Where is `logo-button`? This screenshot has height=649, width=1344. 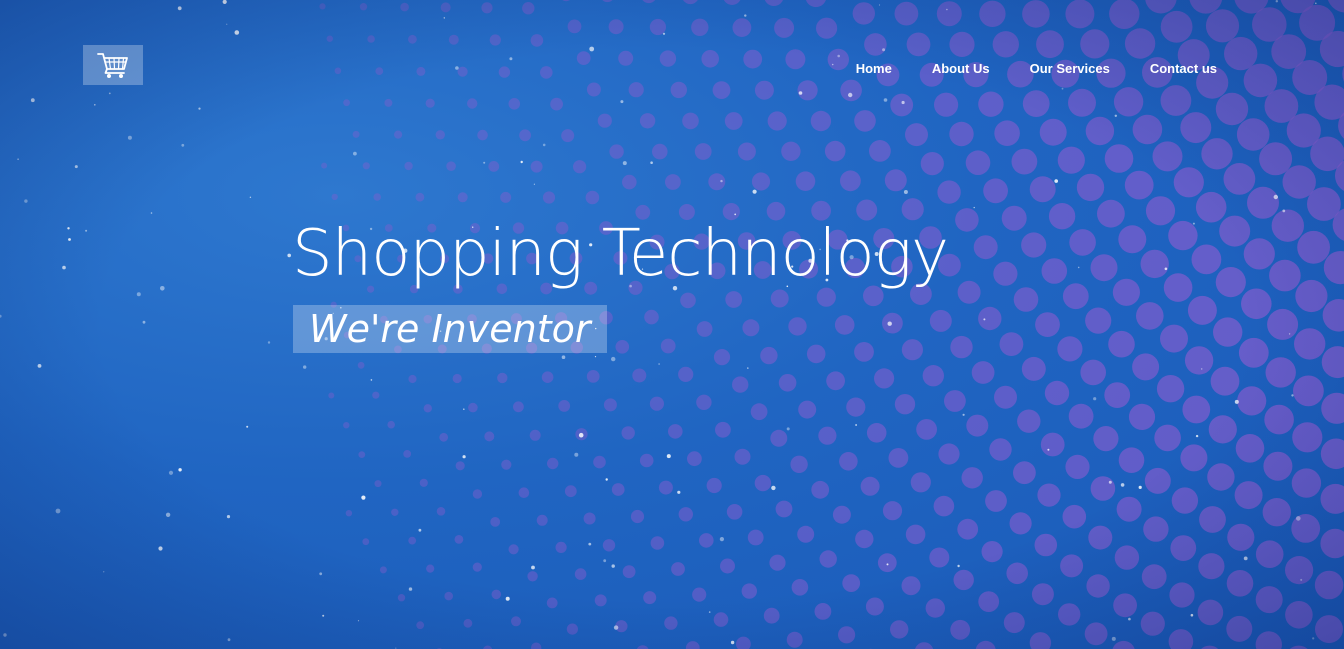
logo-button is located at coordinates (113, 65).